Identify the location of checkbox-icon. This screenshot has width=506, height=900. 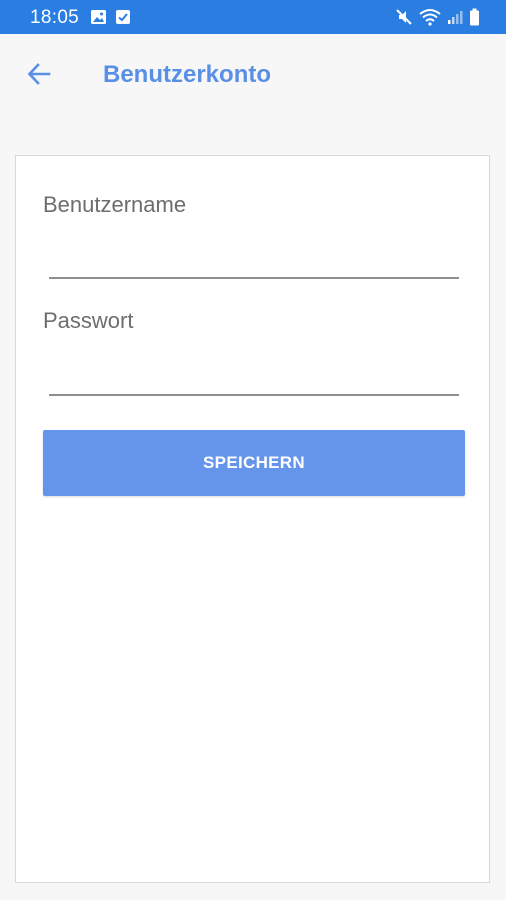
(123, 17).